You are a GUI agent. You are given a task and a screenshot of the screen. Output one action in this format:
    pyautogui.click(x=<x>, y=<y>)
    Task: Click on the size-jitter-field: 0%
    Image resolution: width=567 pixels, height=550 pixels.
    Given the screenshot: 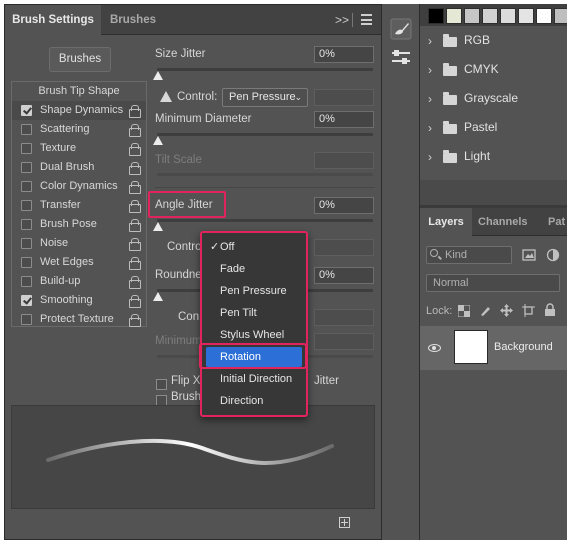 What is the action you would take?
    pyautogui.click(x=344, y=54)
    